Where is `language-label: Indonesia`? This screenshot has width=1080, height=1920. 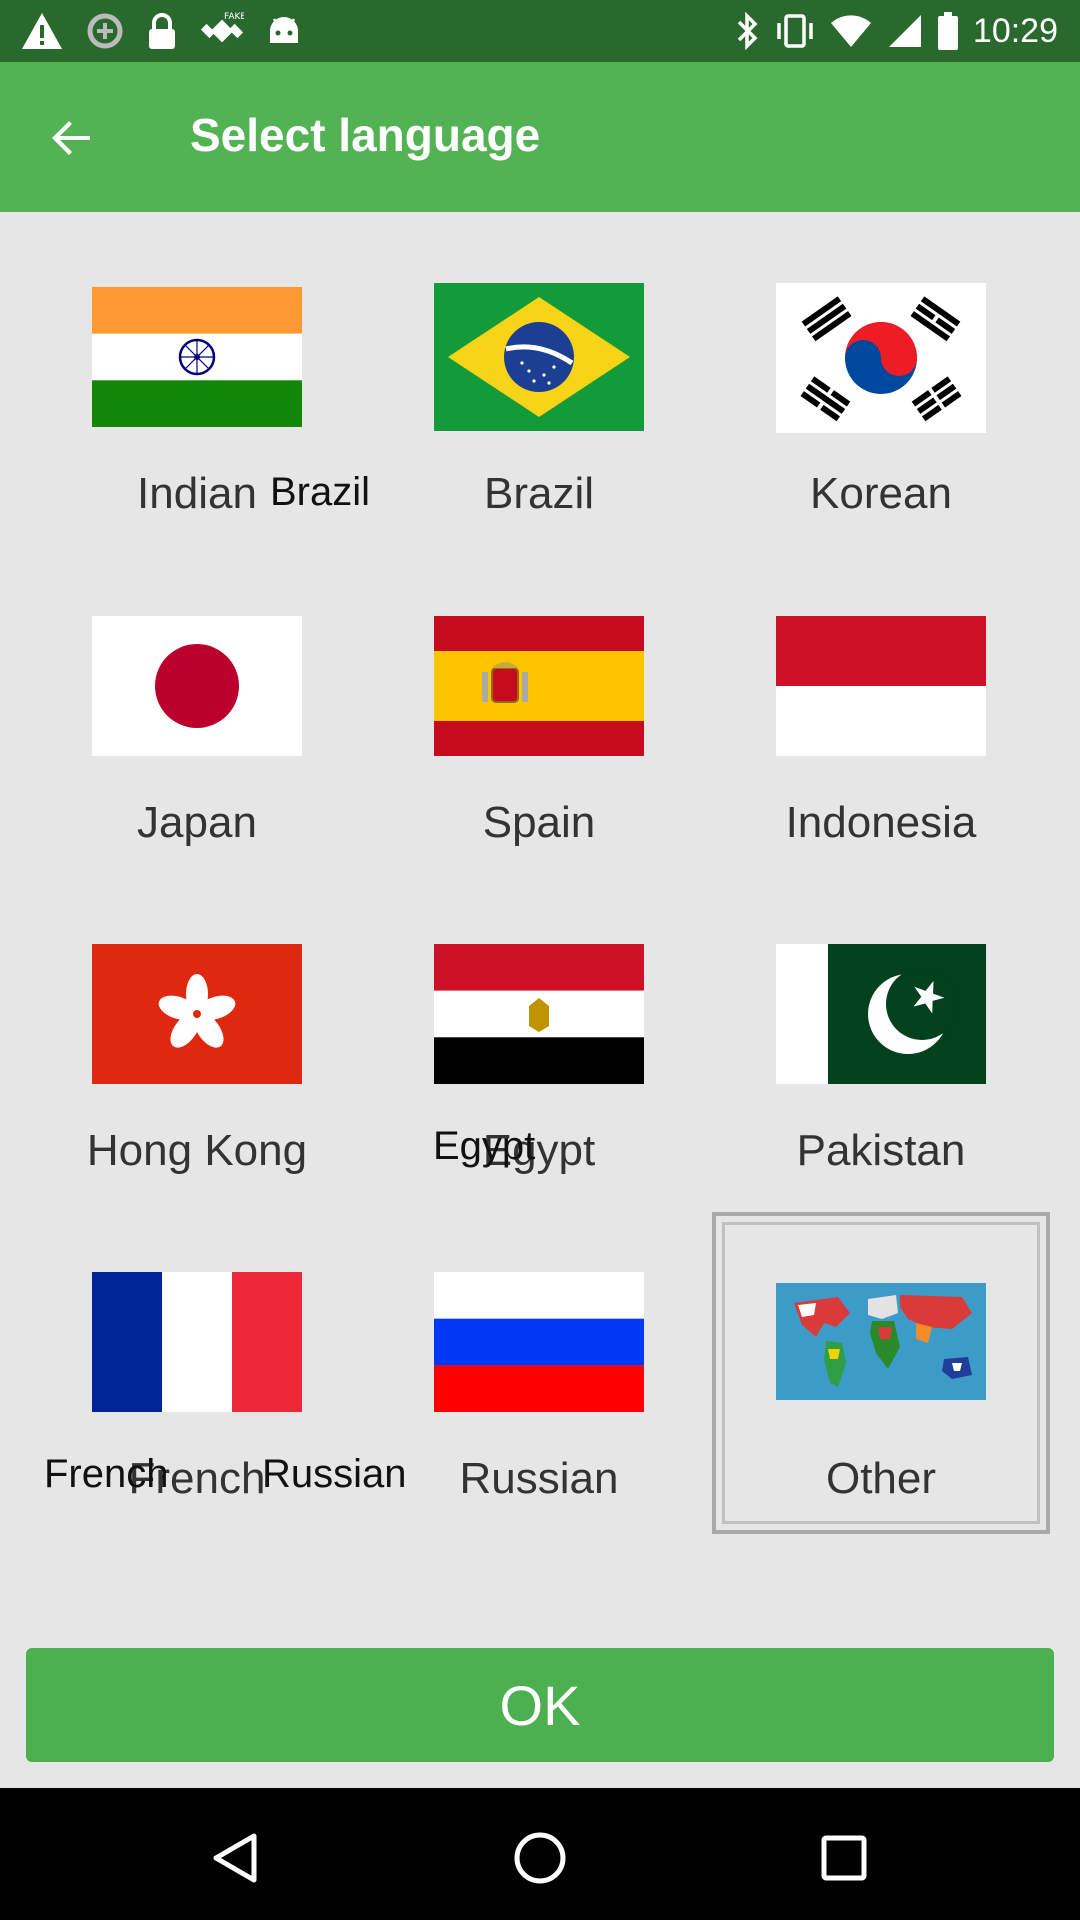
language-label: Indonesia is located at coordinates (881, 822).